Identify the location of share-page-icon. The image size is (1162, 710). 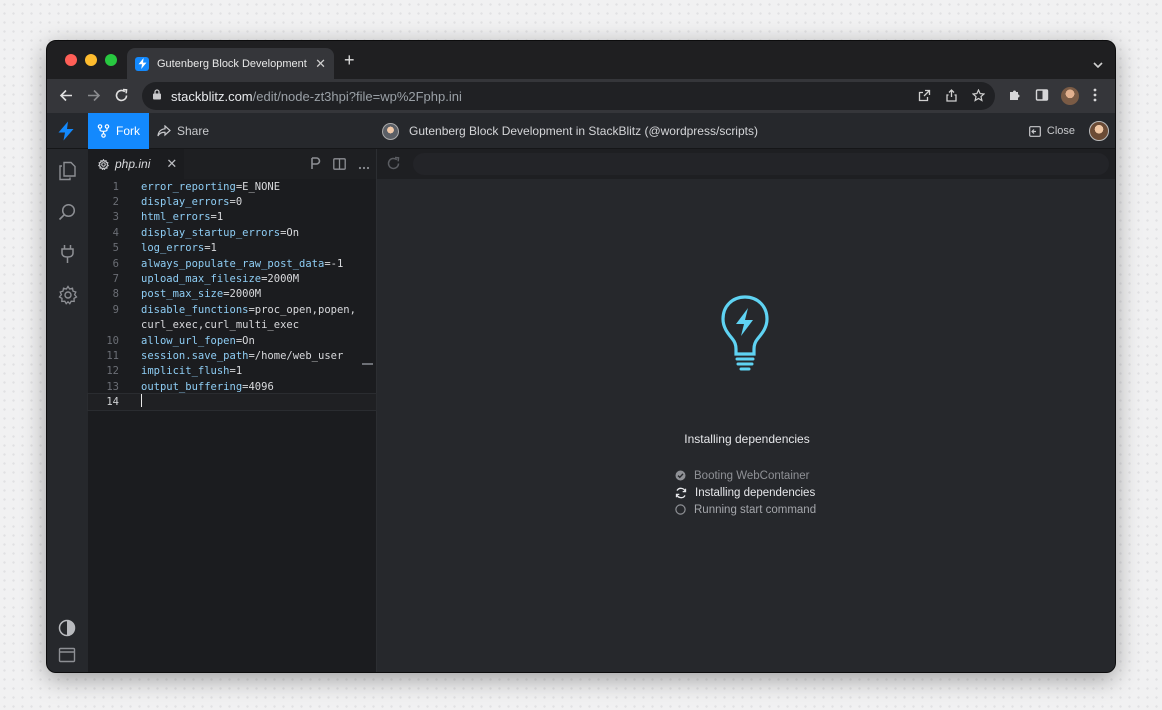
(951, 98).